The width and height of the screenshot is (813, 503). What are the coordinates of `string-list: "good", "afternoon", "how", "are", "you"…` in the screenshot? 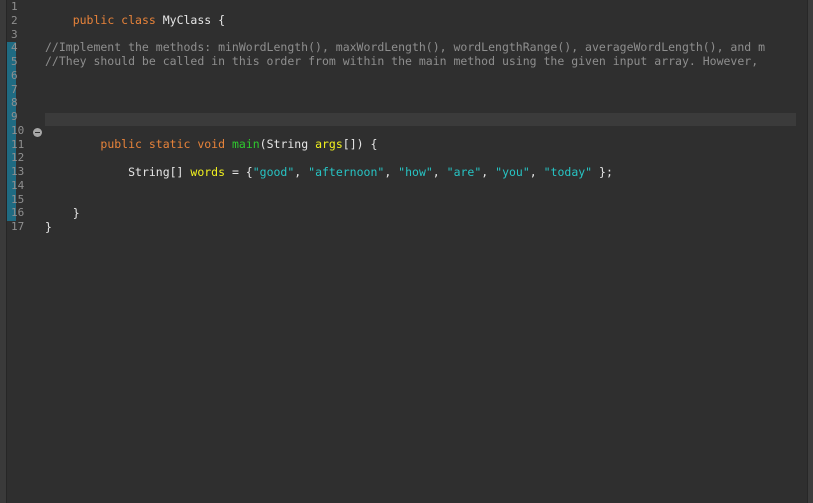 It's located at (422, 172).